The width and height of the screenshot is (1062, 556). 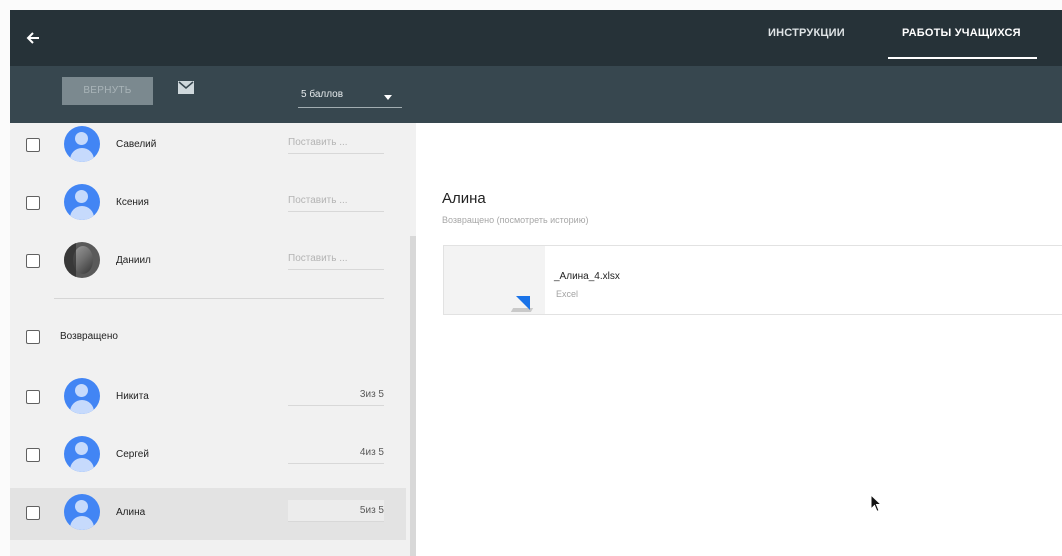 What do you see at coordinates (961, 33) in the screenshot?
I see `tab-student-works-label: РАБОТЫ УЧАЩИХСЯ` at bounding box center [961, 33].